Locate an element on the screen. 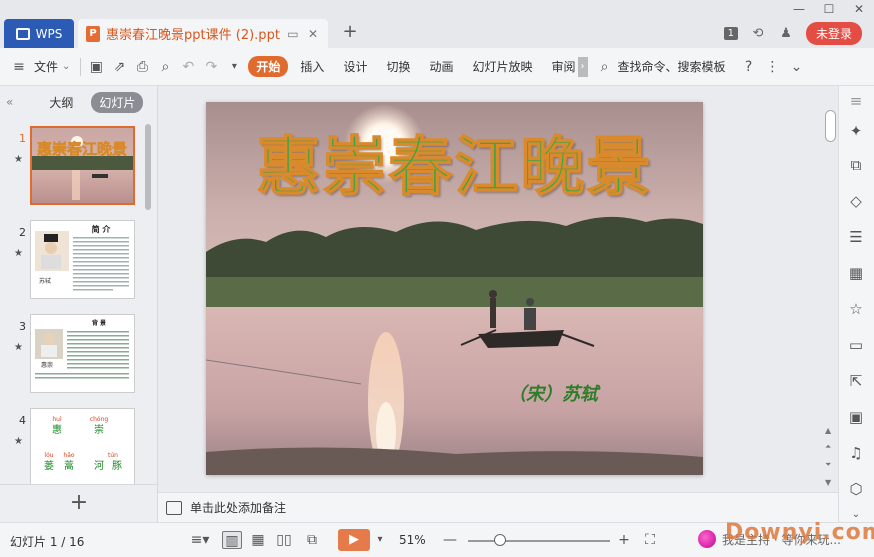  thumbnail-preview: huì chóng 惠 崇 lóu hāo tún 蒌 蒿 河 豚 is located at coordinates (82, 446).